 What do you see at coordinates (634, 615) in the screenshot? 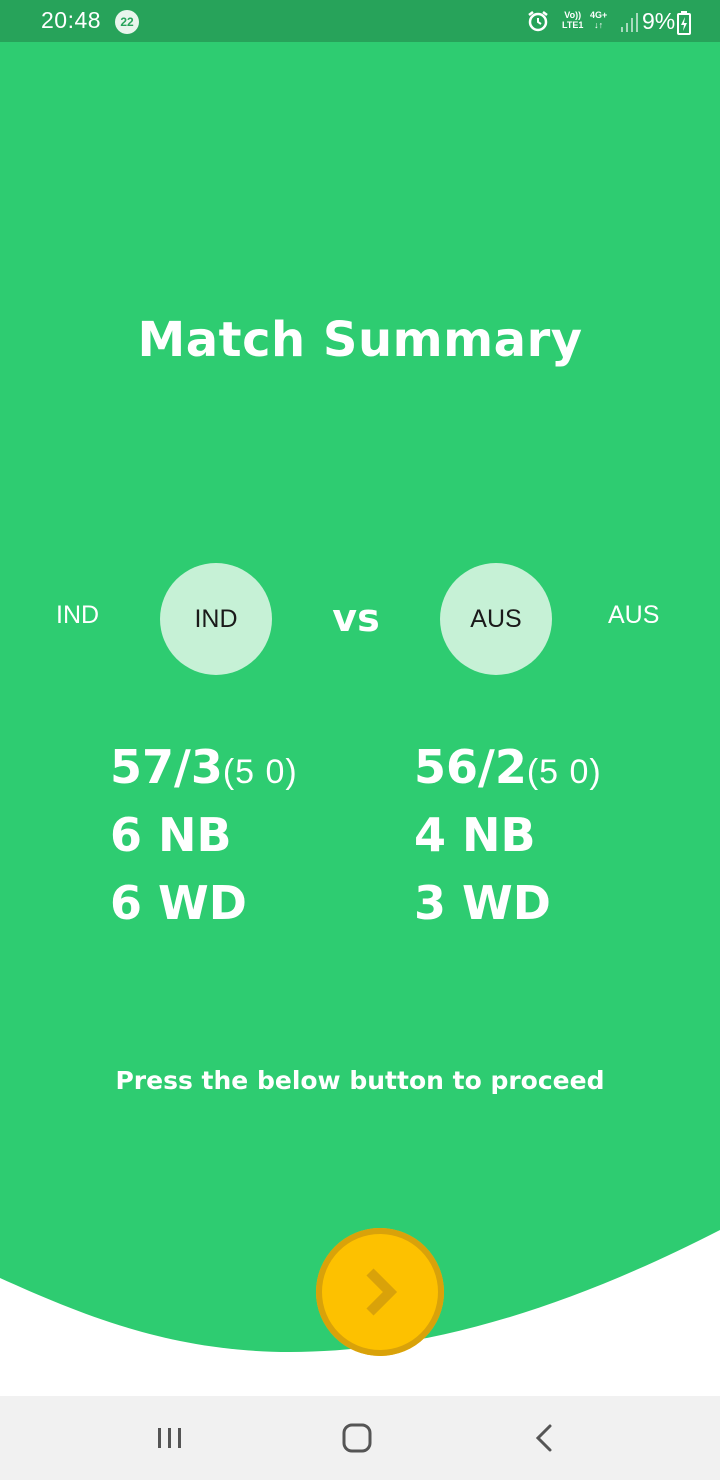
I see `right-team-name: AUS` at bounding box center [634, 615].